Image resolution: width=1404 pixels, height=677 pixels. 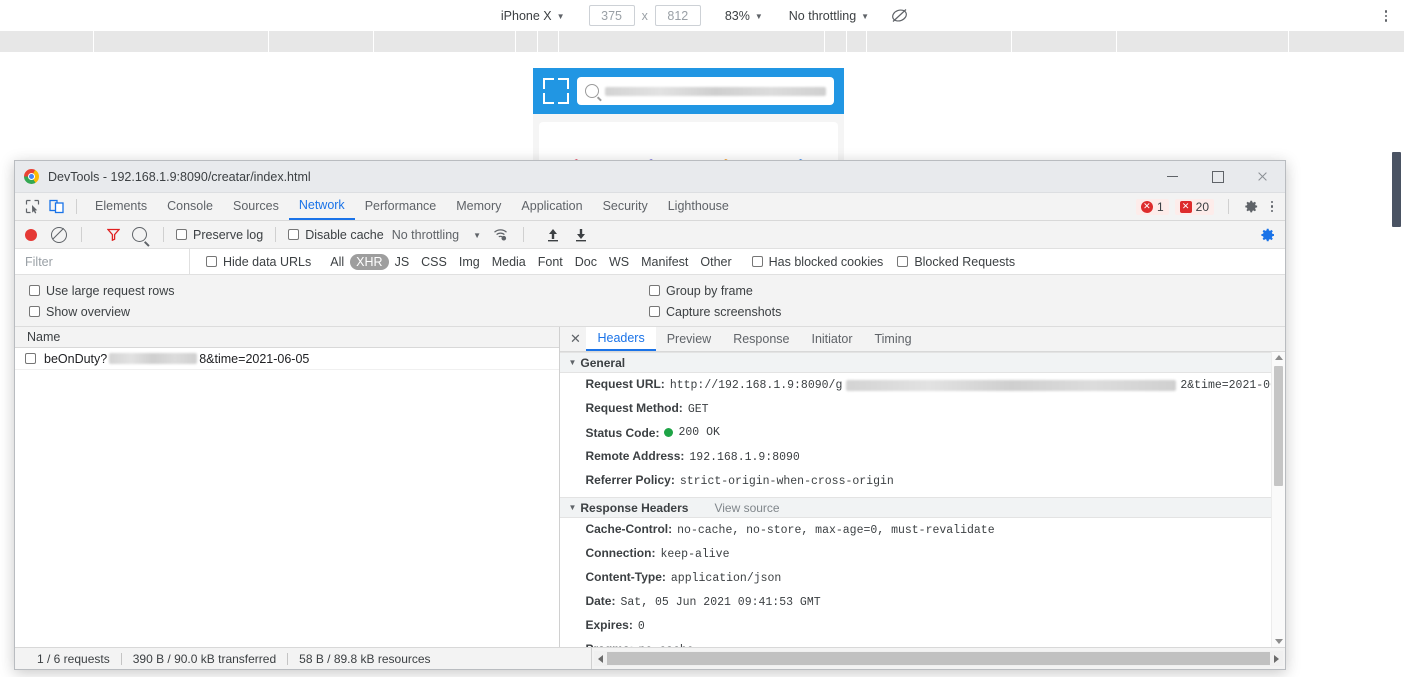 I want to click on minimize-button, so click(x=1172, y=176).